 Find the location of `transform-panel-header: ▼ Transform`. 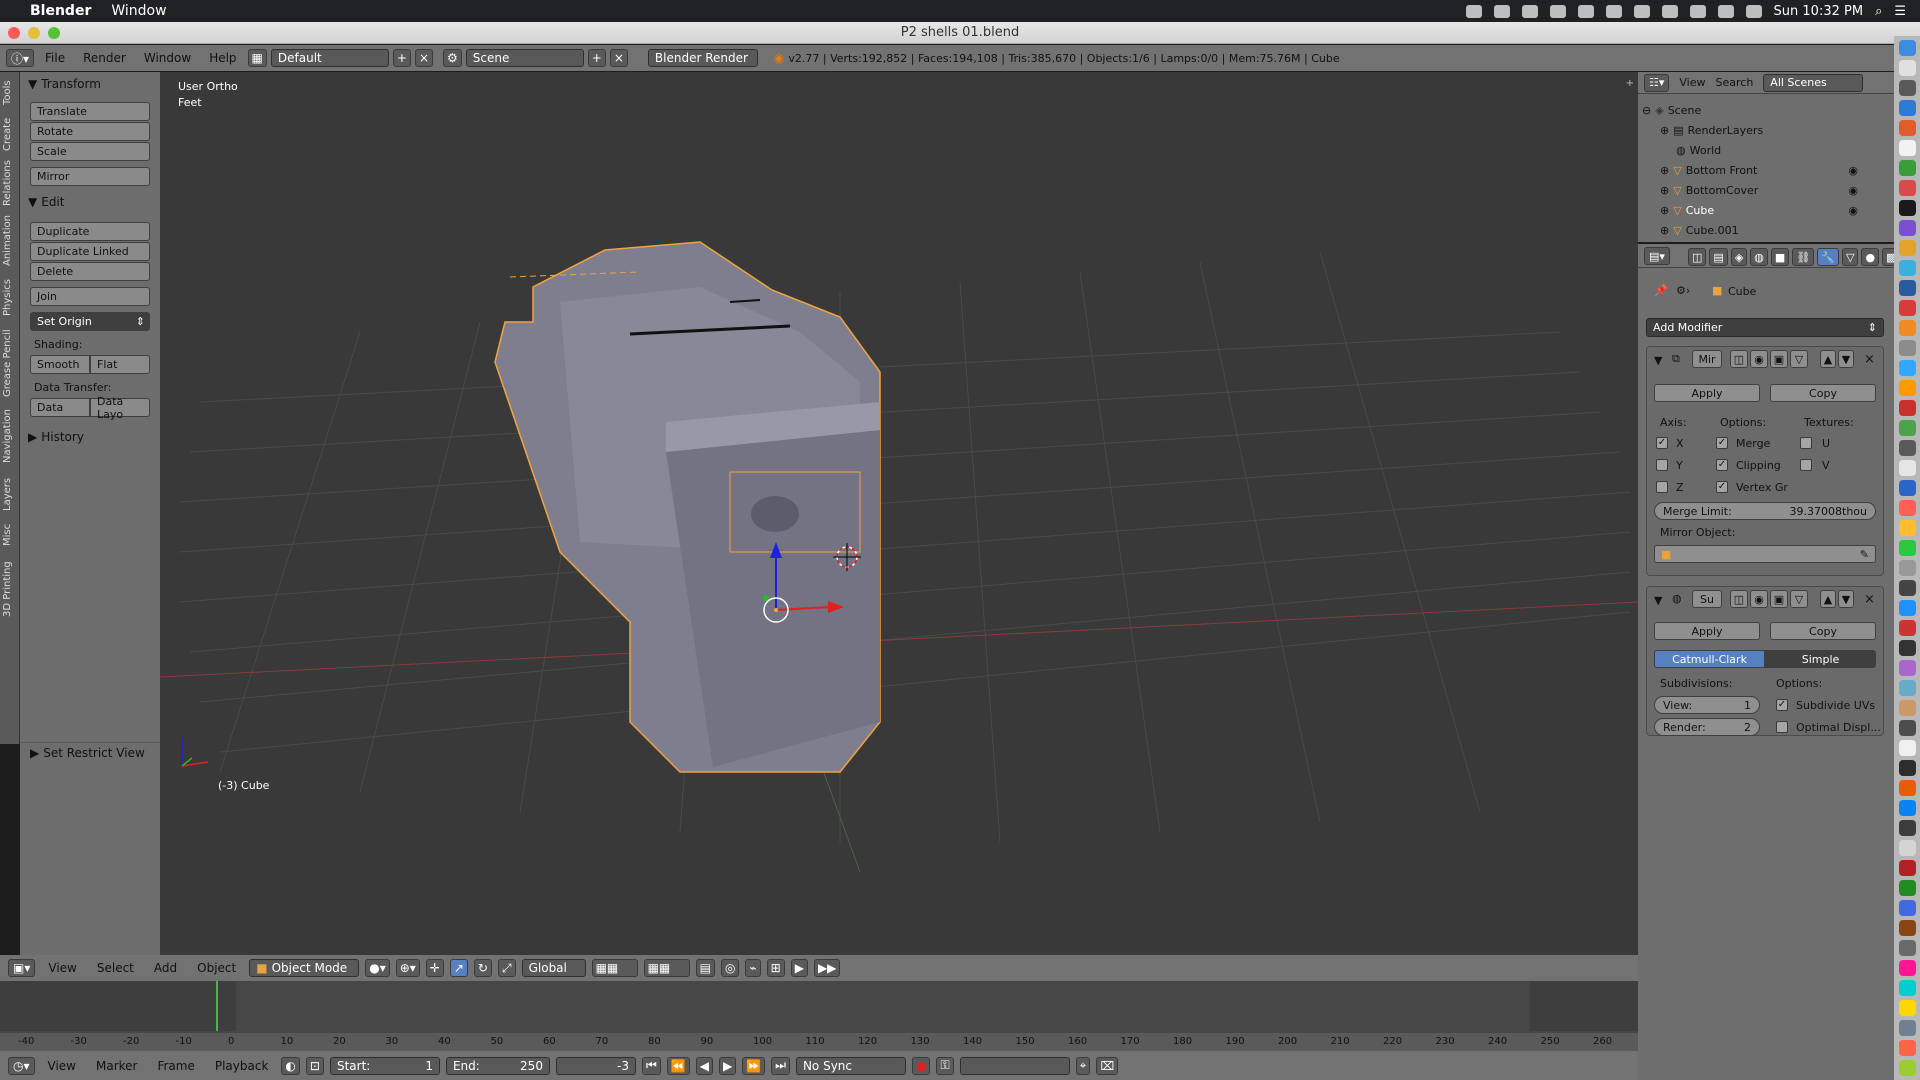

transform-panel-header: ▼ Transform is located at coordinates (90, 84).